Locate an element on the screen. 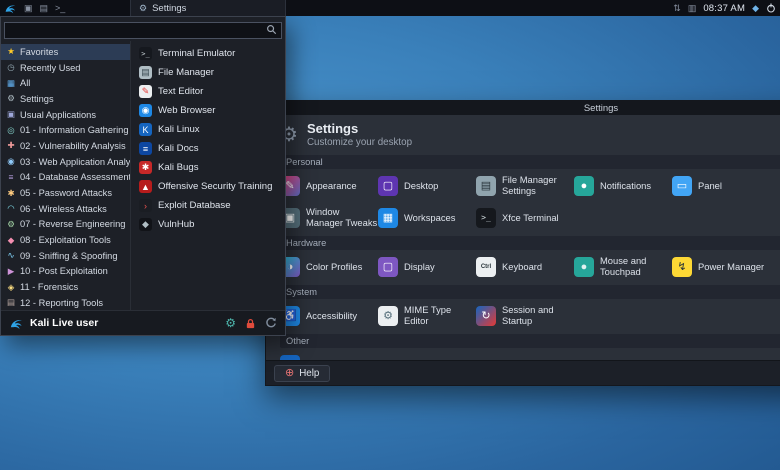 Image resolution: width=780 pixels, height=470 pixels. volume-tray-icon: ▥ is located at coordinates (692, 8).